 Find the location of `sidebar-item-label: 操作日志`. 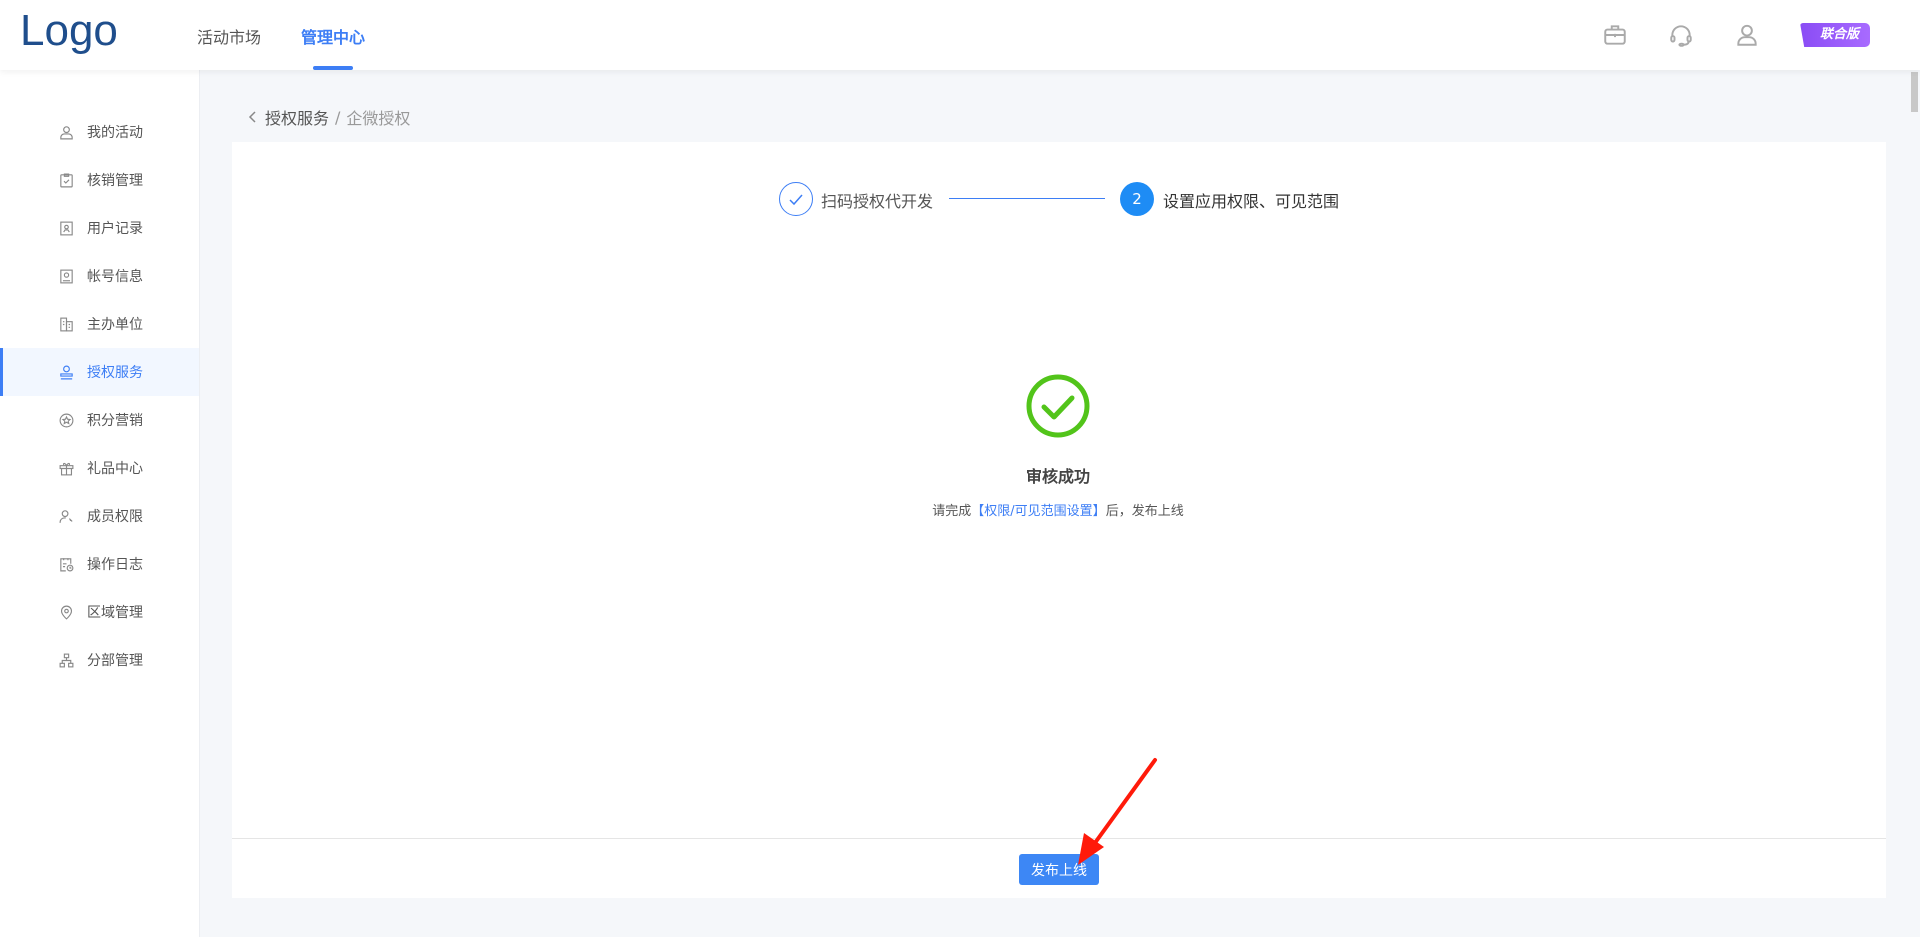

sidebar-item-label: 操作日志 is located at coordinates (115, 565).